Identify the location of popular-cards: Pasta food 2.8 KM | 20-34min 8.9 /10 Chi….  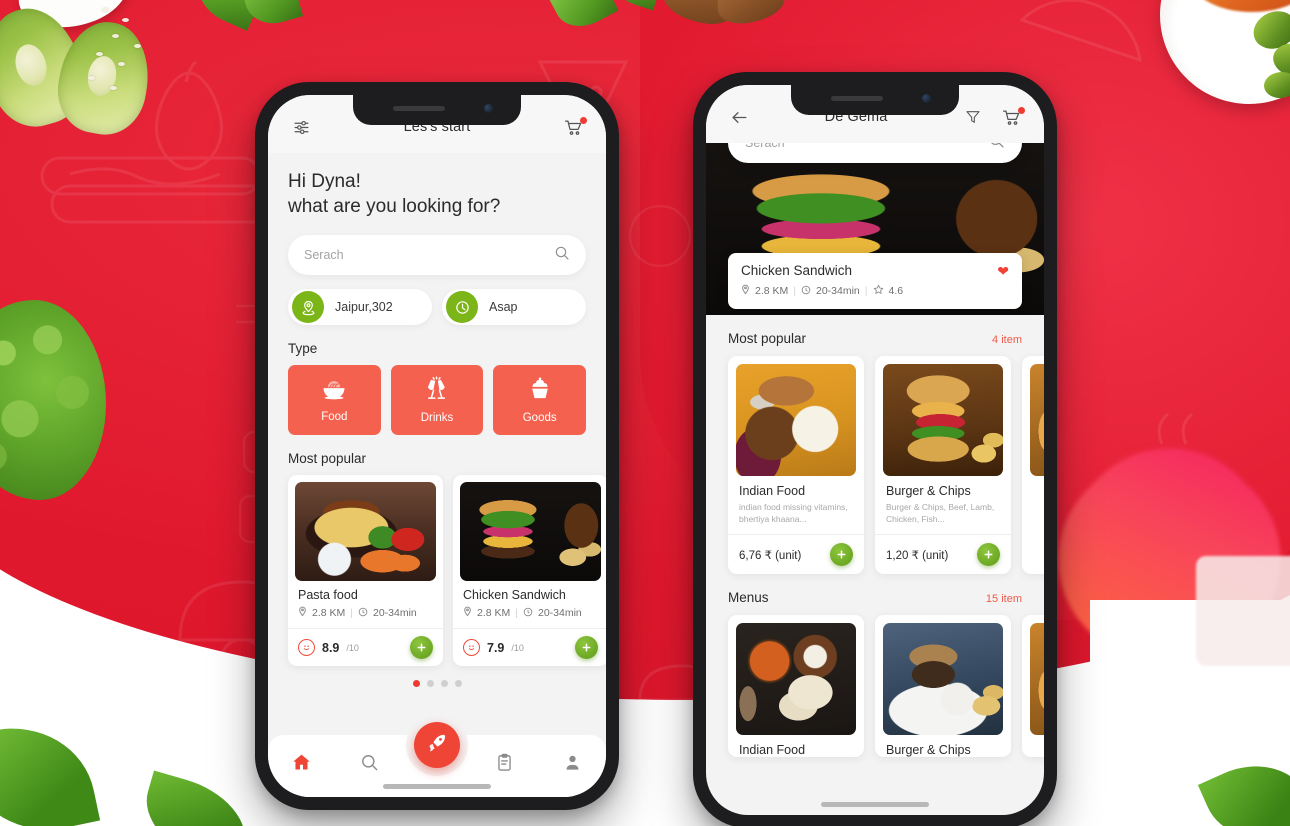
(447, 571).